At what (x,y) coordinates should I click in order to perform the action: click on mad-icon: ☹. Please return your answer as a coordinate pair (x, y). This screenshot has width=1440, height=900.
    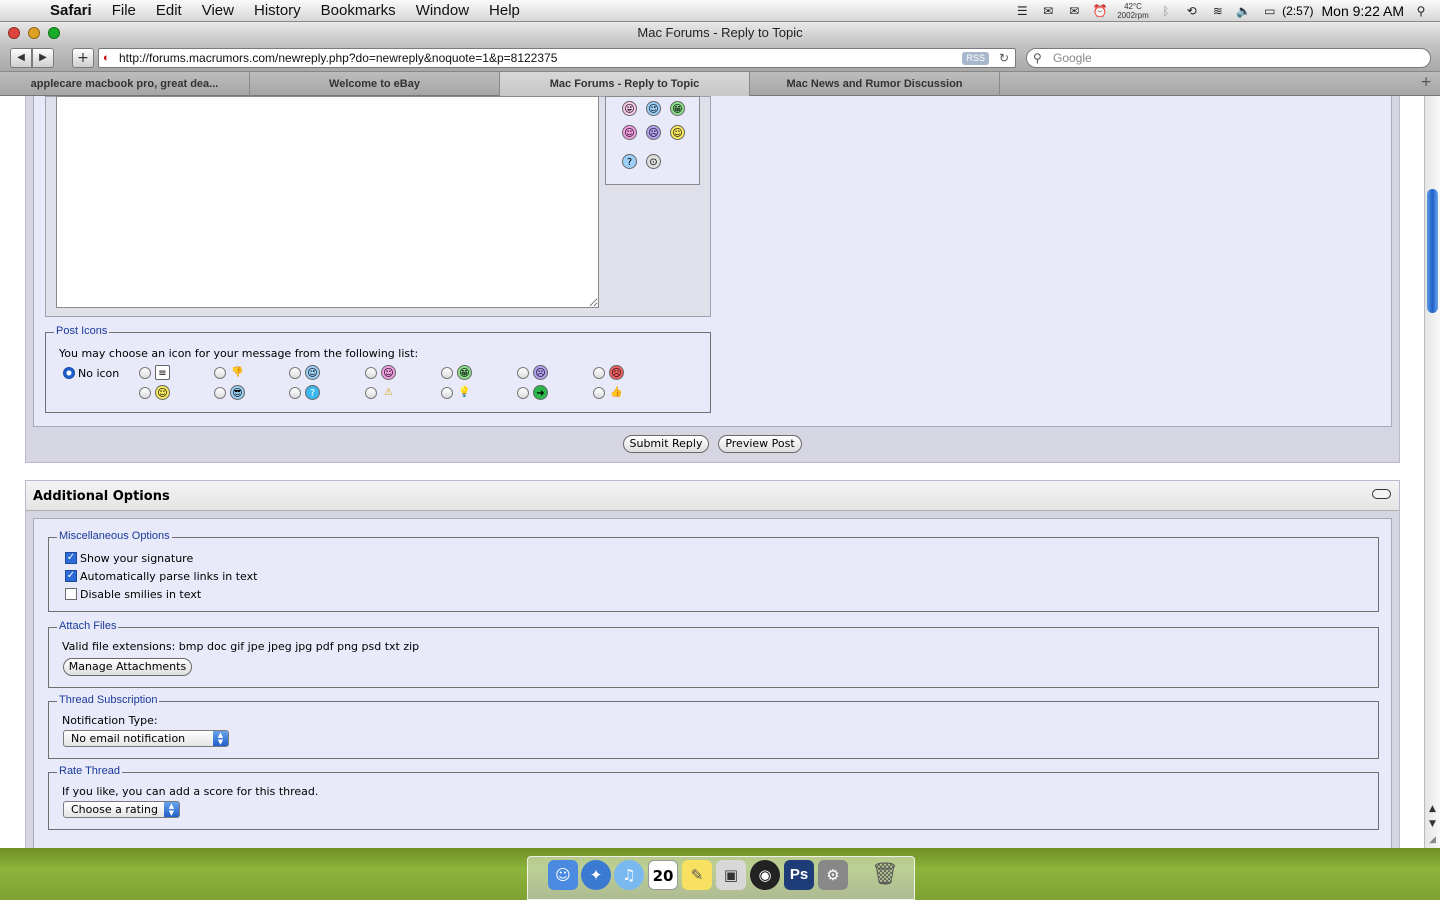
    Looking at the image, I should click on (616, 372).